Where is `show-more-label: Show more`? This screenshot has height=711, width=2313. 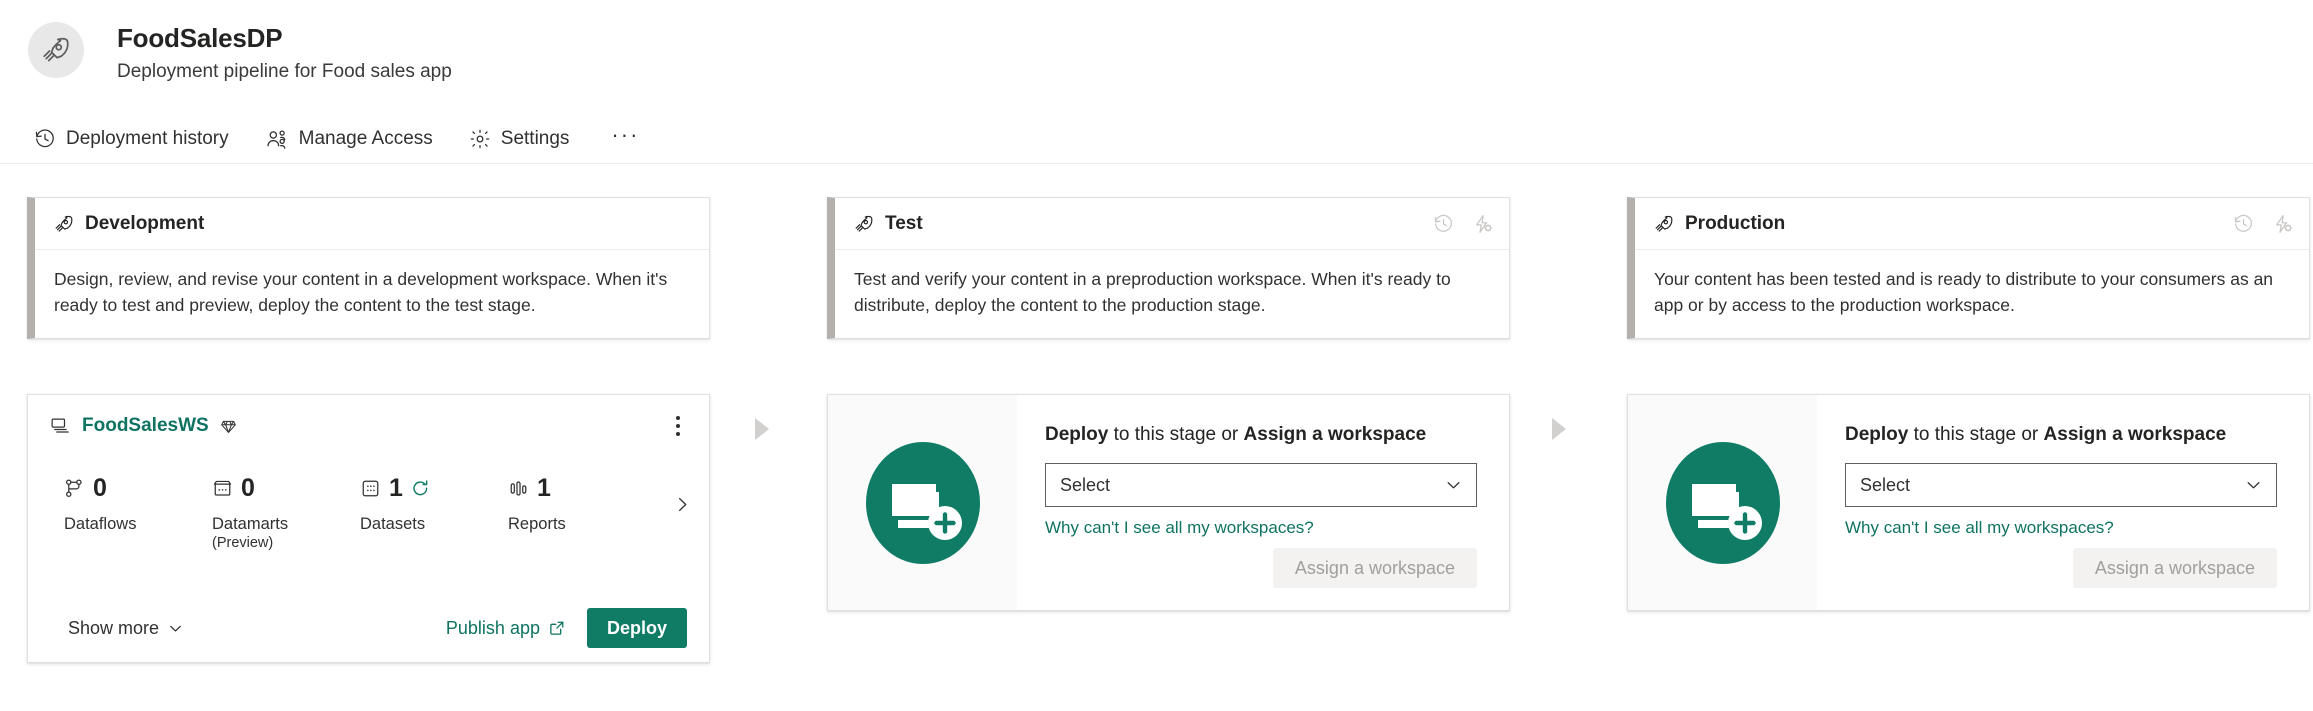 show-more-label: Show more is located at coordinates (114, 627).